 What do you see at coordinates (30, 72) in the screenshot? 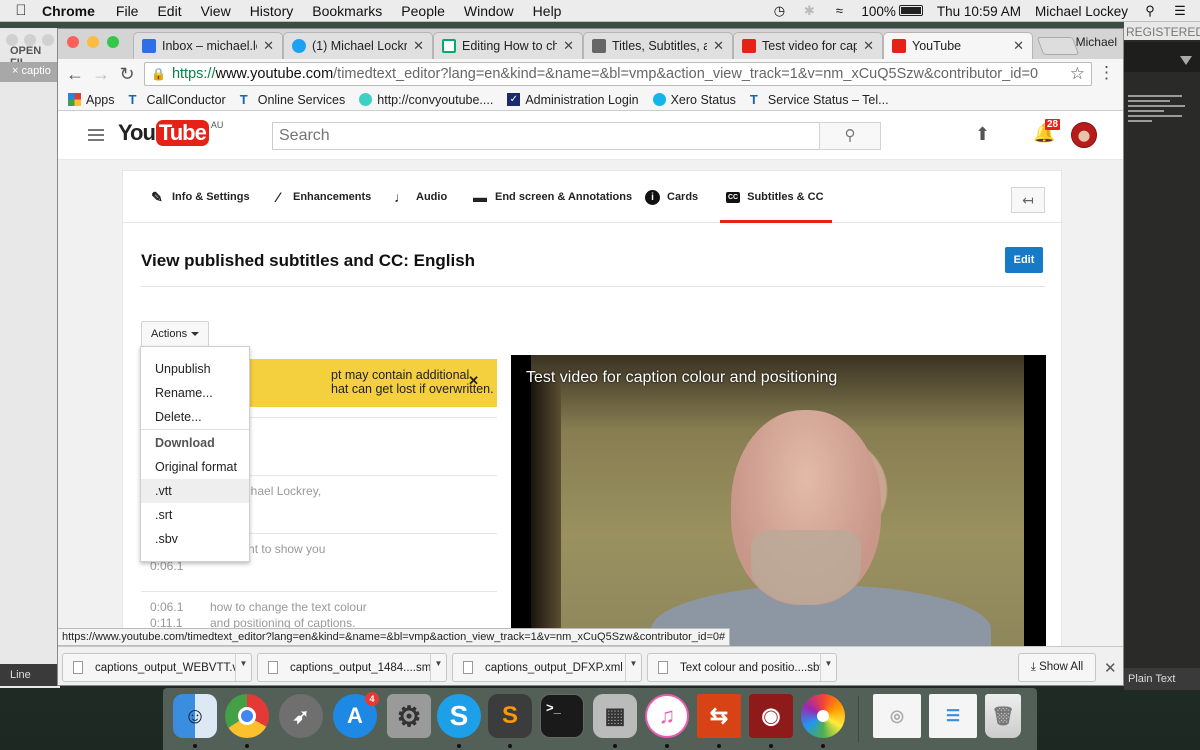
I see `open-file-item: × captio` at bounding box center [30, 72].